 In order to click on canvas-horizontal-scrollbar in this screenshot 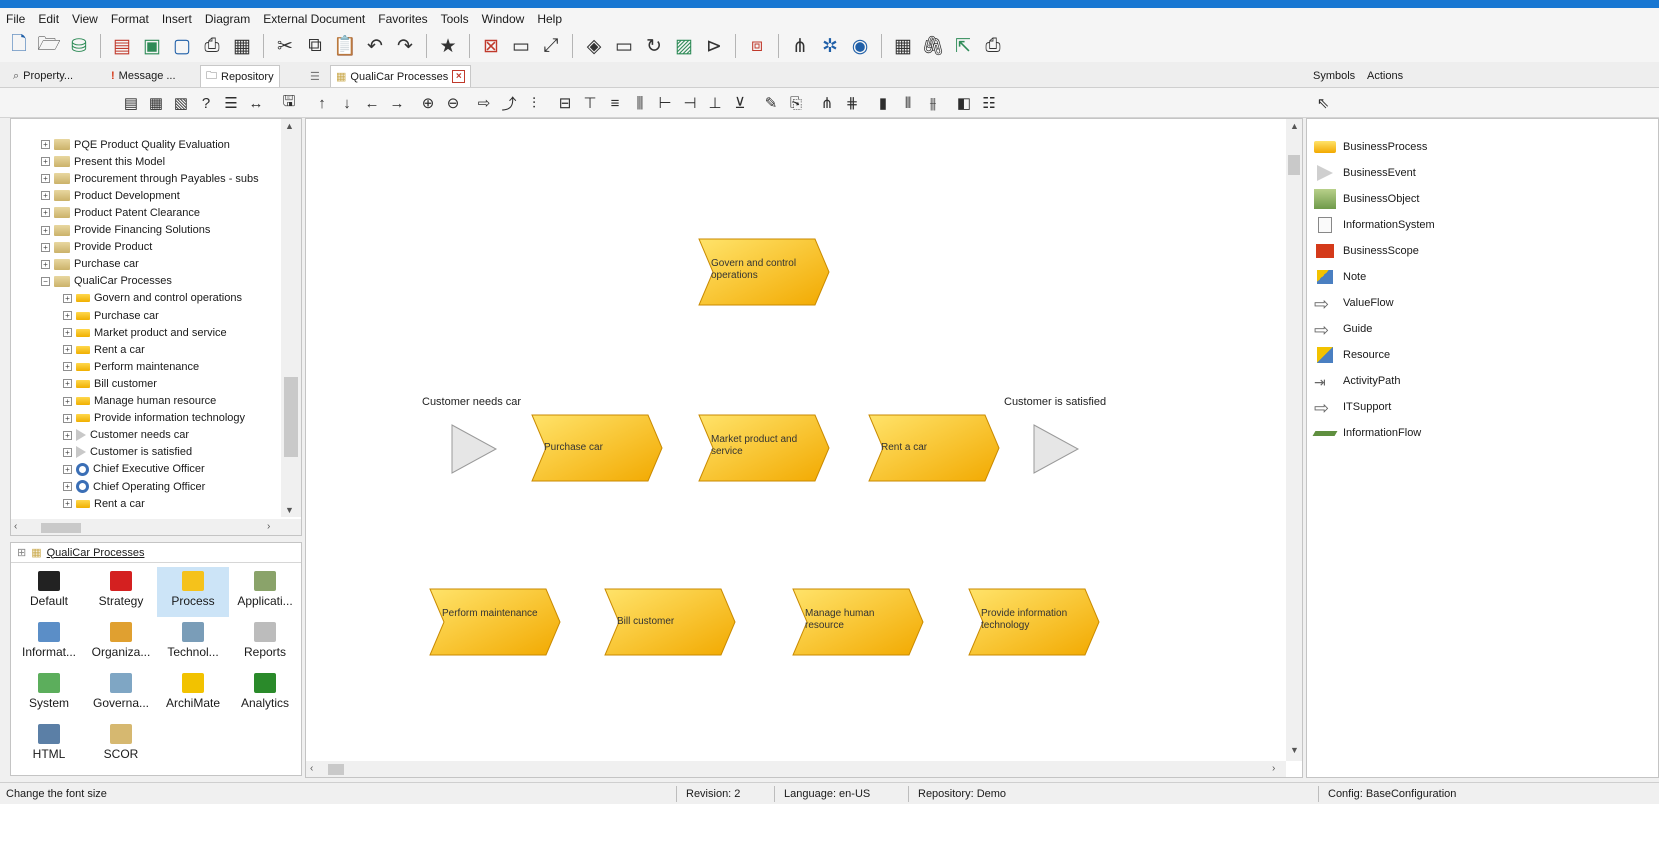, I will do `click(796, 769)`.